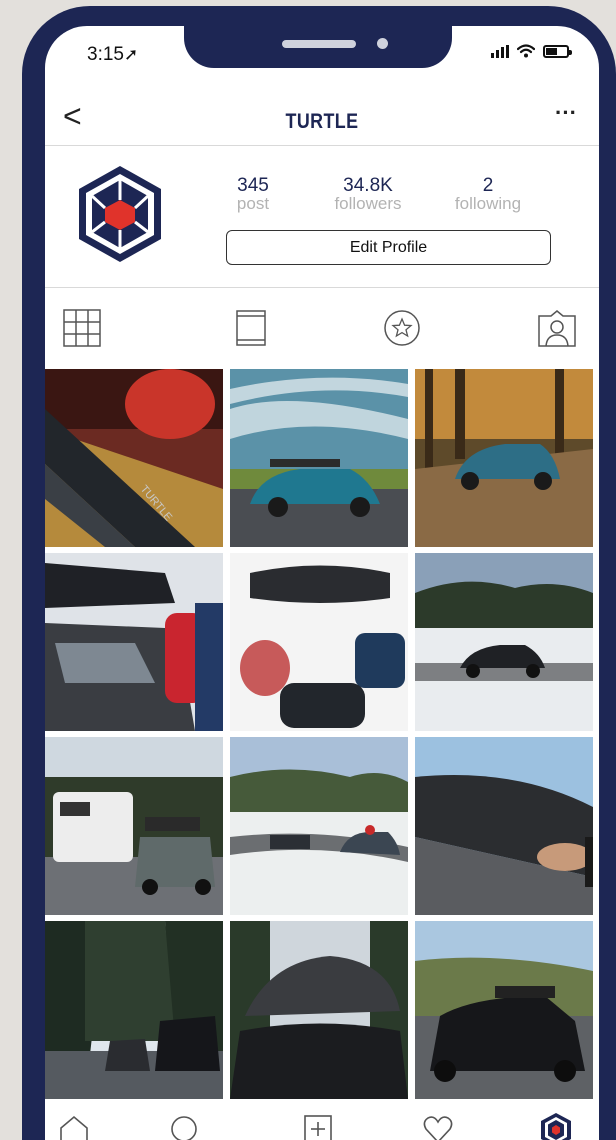  I want to click on location-arrow-icon: ➚, so click(131, 54).